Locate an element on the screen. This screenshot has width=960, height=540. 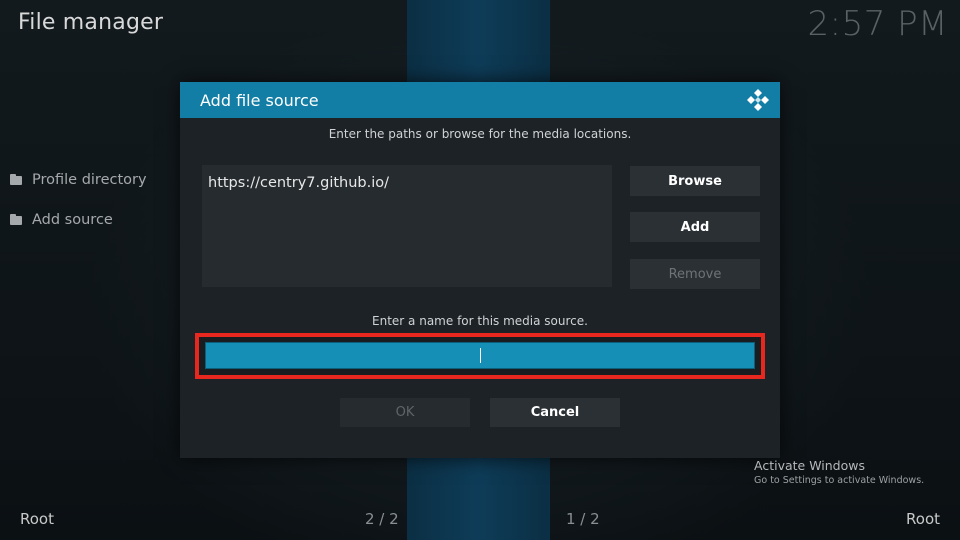
watermark-title: Activate Windows is located at coordinates (809, 465).